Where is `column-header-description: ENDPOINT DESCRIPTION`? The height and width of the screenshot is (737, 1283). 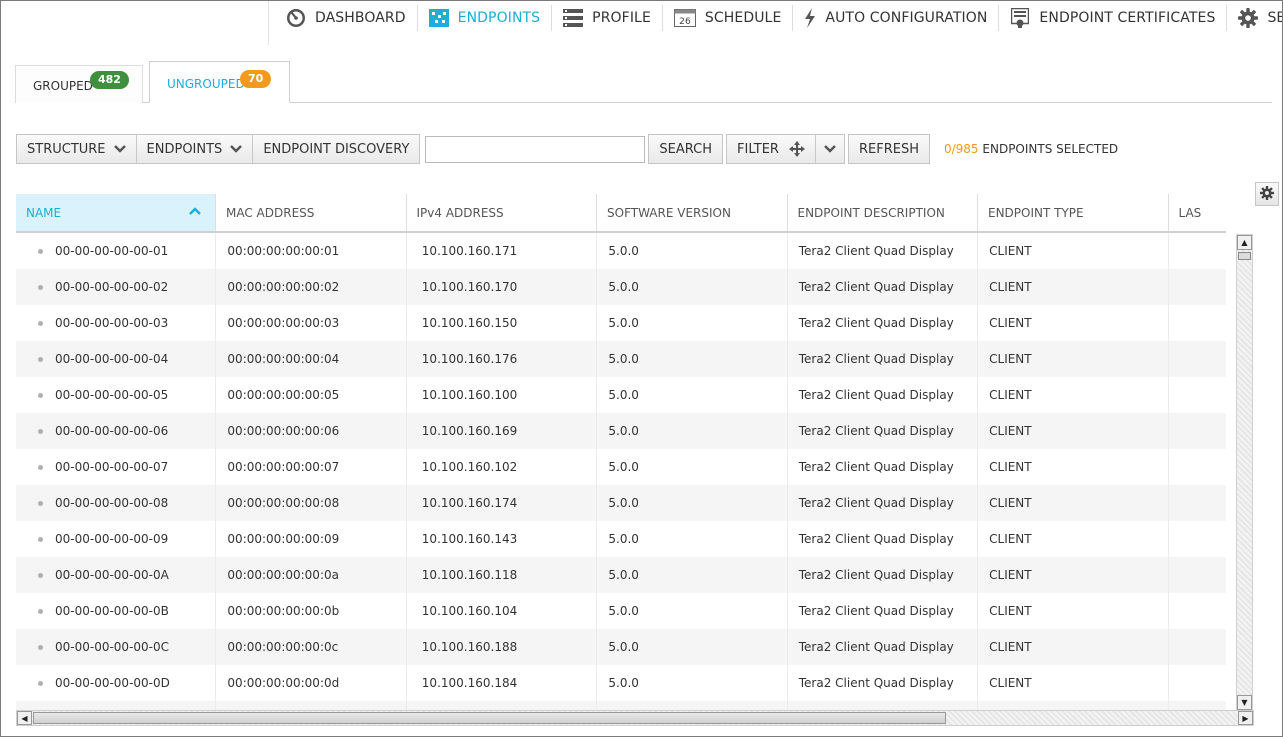 column-header-description: ENDPOINT DESCRIPTION is located at coordinates (883, 212).